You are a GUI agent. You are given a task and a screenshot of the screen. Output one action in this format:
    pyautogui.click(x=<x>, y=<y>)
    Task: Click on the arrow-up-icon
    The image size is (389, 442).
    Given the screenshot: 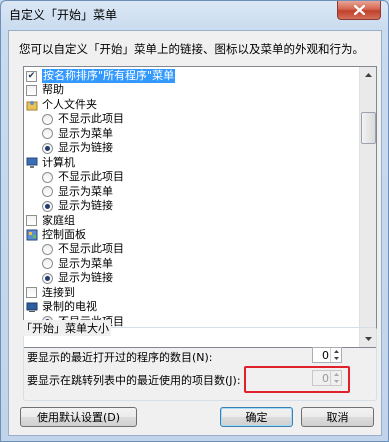 What is the action you would take?
    pyautogui.click(x=368, y=75)
    